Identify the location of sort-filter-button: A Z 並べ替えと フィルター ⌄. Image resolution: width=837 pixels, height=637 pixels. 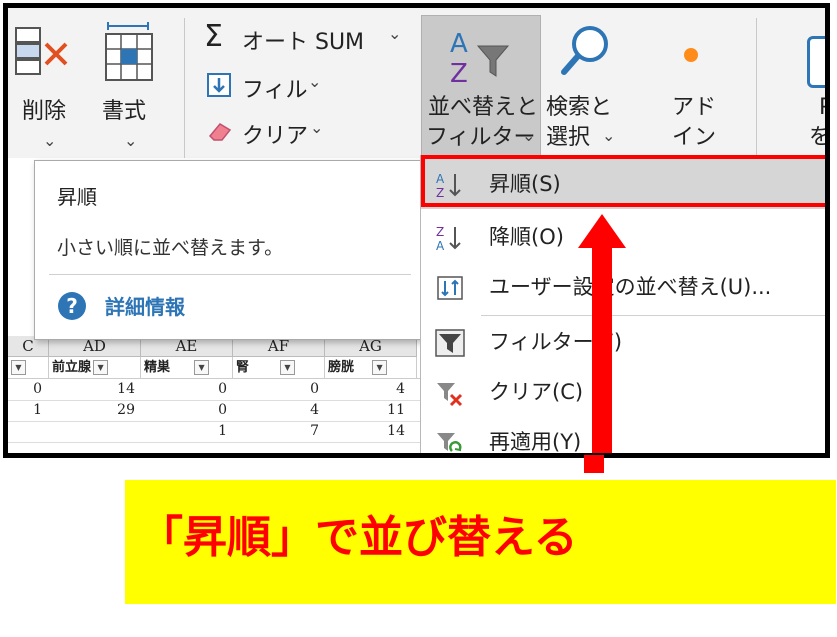
(481, 86).